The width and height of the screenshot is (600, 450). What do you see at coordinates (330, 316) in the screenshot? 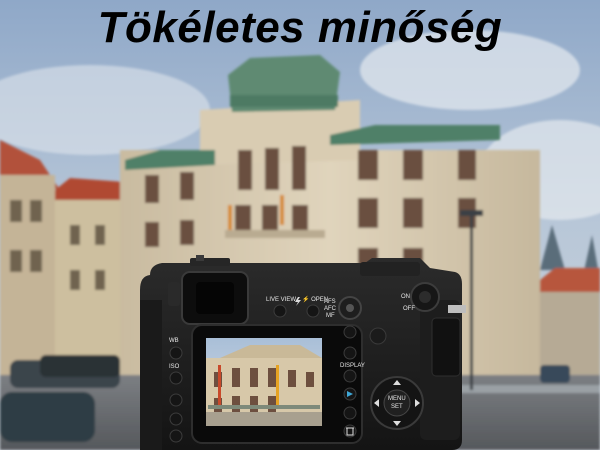
I see `mf-label: MF` at bounding box center [330, 316].